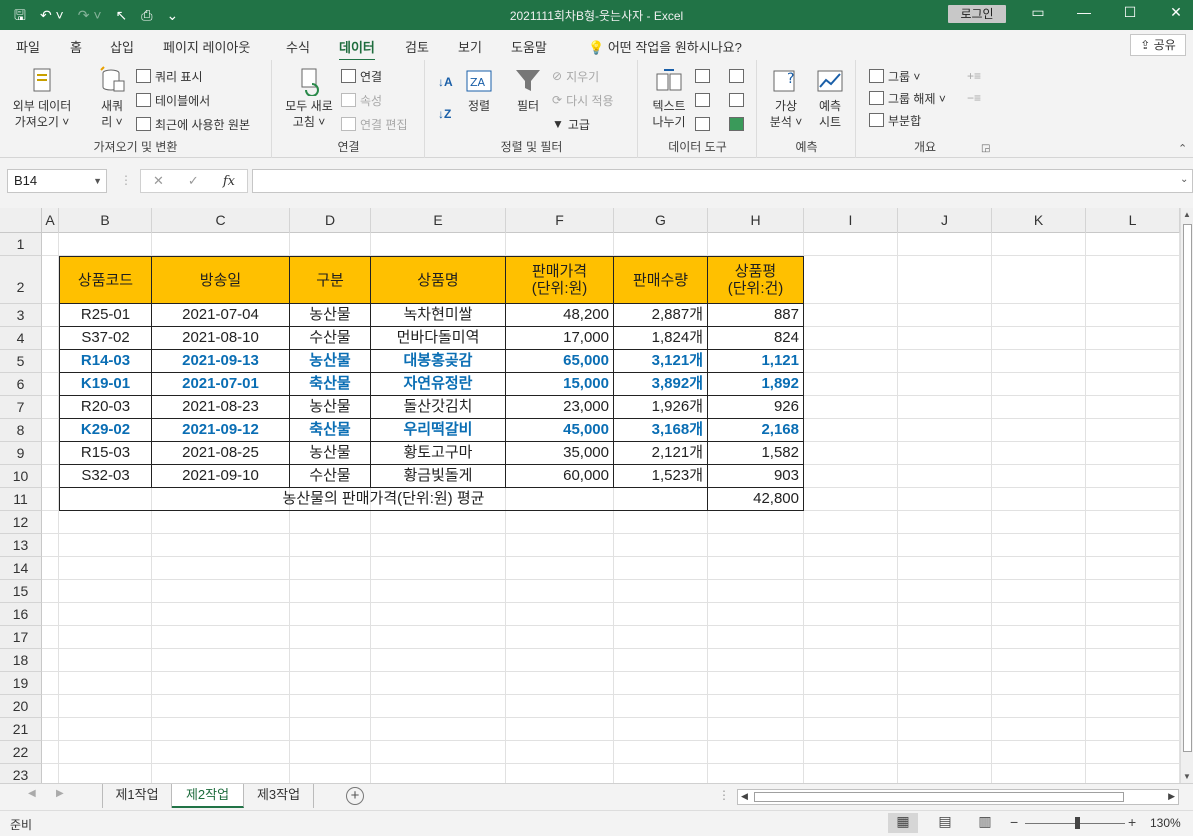  What do you see at coordinates (560, 280) in the screenshot?
I see `table-header-cell: 판매가격 (단위:원)` at bounding box center [560, 280].